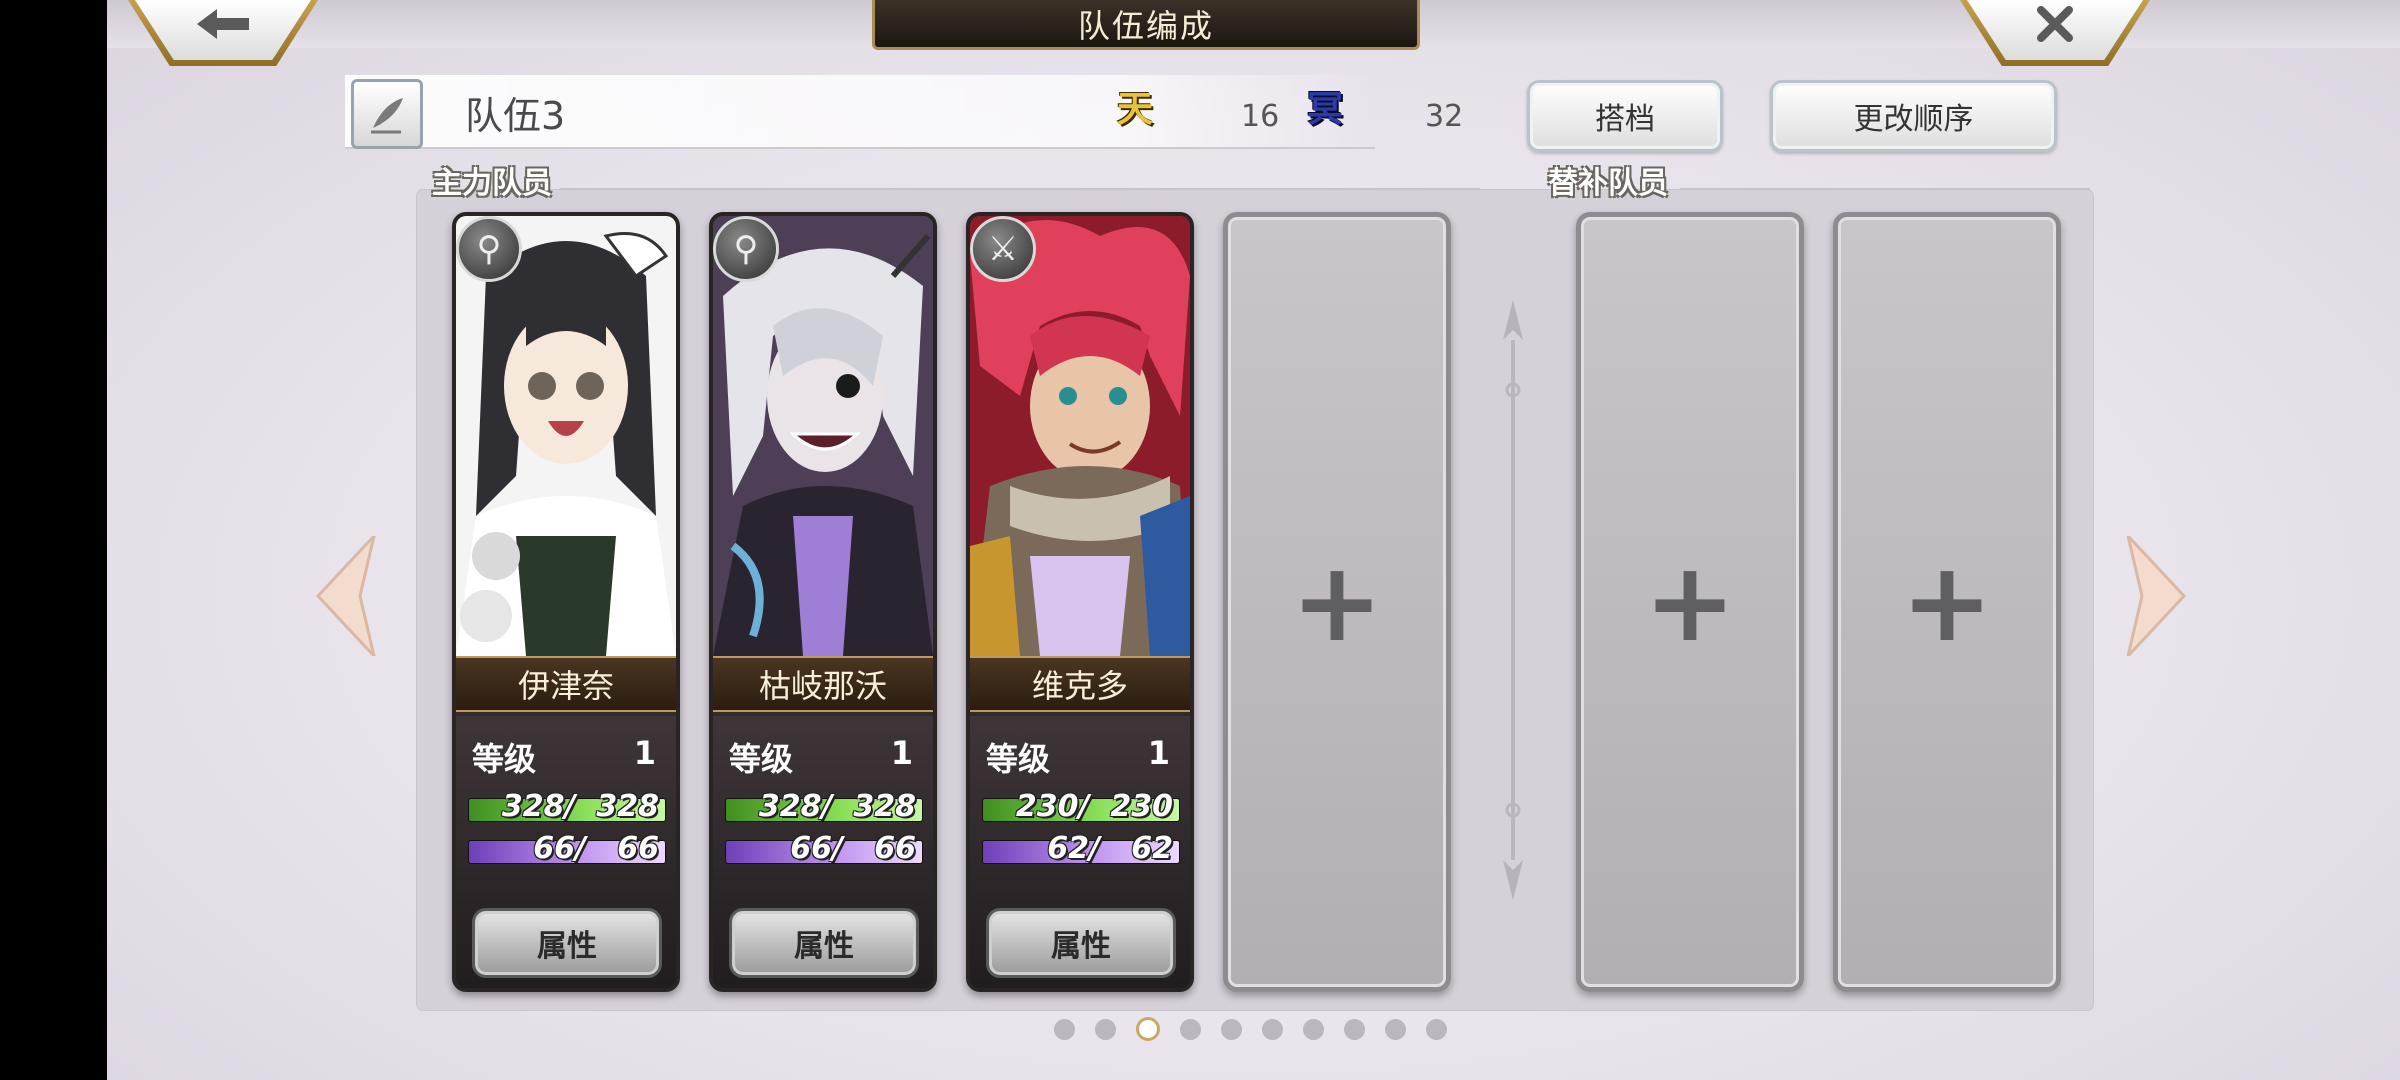  I want to click on next-team-arrow-icon, so click(2156, 596).